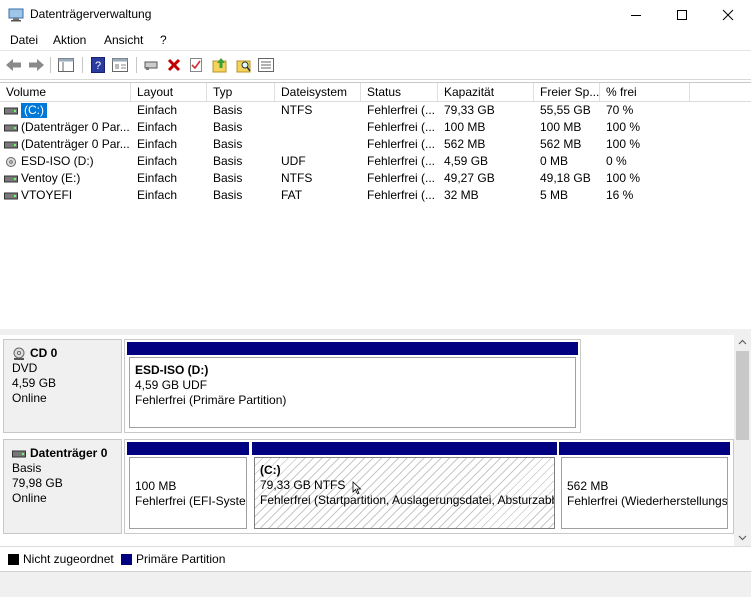 The width and height of the screenshot is (751, 597). Describe the element at coordinates (293, 161) in the screenshot. I see `cell-fs: UDF` at that location.